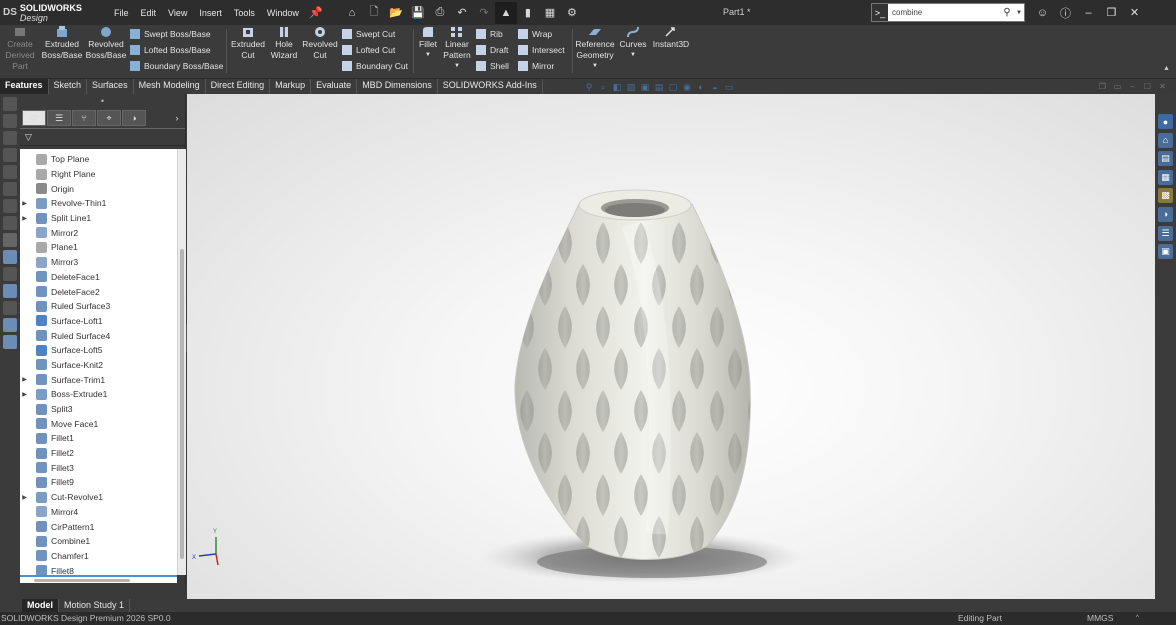  Describe the element at coordinates (418, 13) in the screenshot. I see `save-icon: 💾` at that location.